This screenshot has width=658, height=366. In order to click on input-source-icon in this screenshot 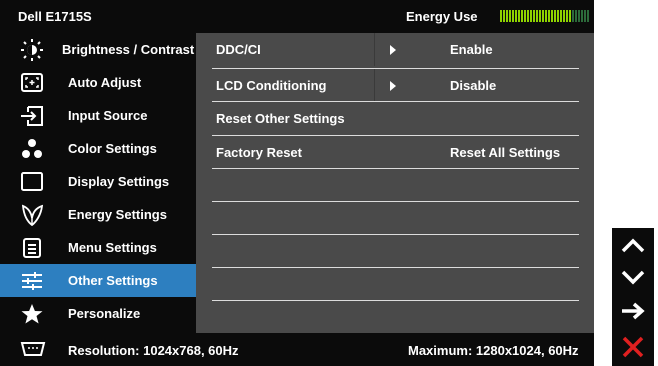, I will do `click(32, 116)`.